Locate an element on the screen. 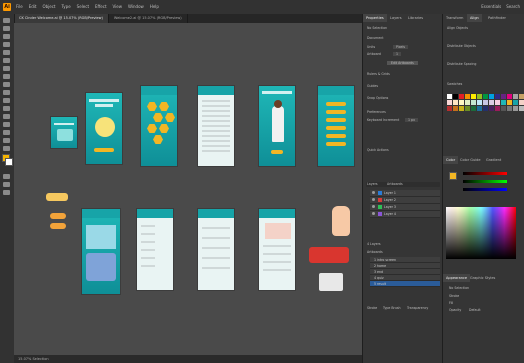  screen-mode-icon is located at coordinates (6, 184).